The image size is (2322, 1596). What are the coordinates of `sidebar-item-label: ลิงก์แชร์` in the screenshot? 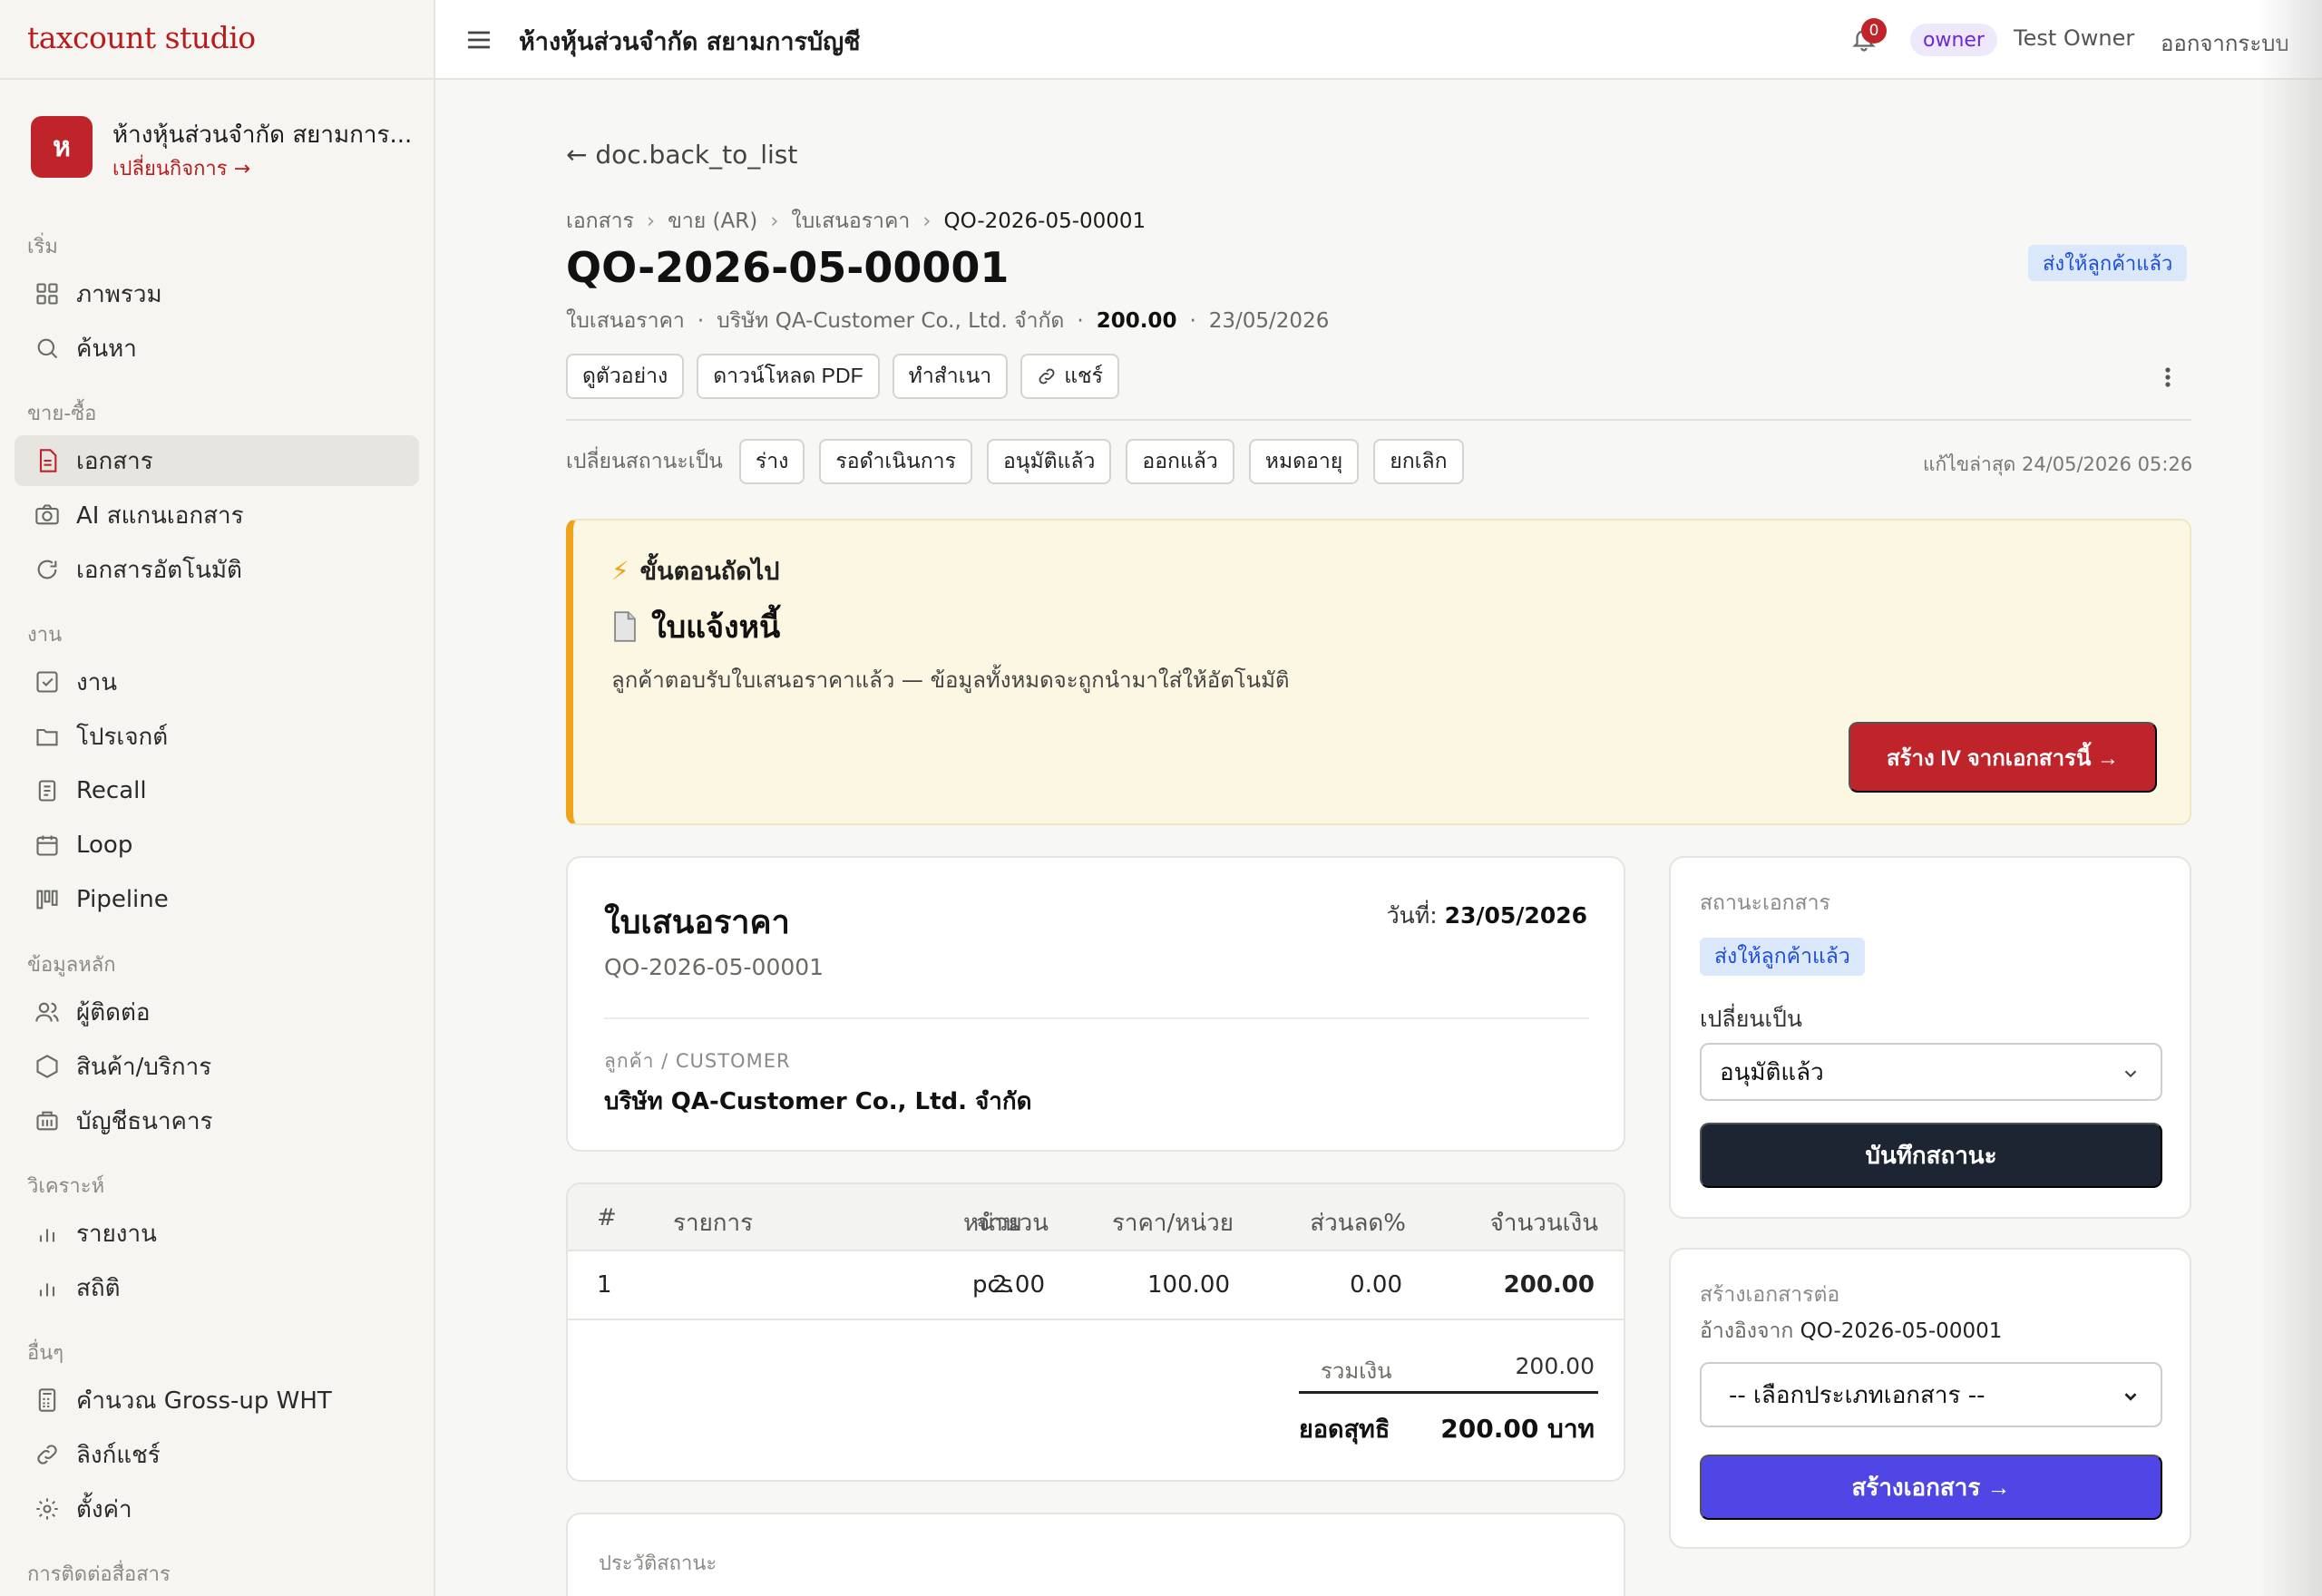 It's located at (119, 1455).